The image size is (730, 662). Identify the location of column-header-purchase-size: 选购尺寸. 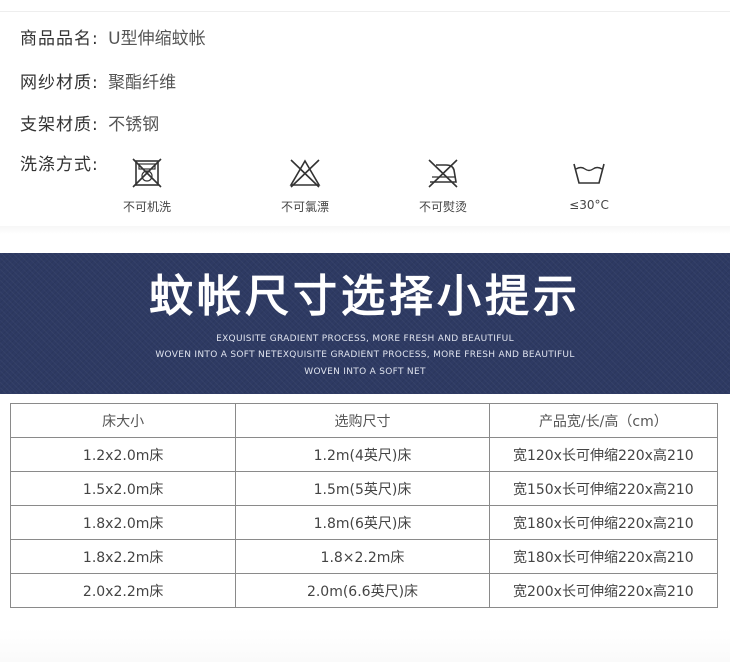
(362, 420).